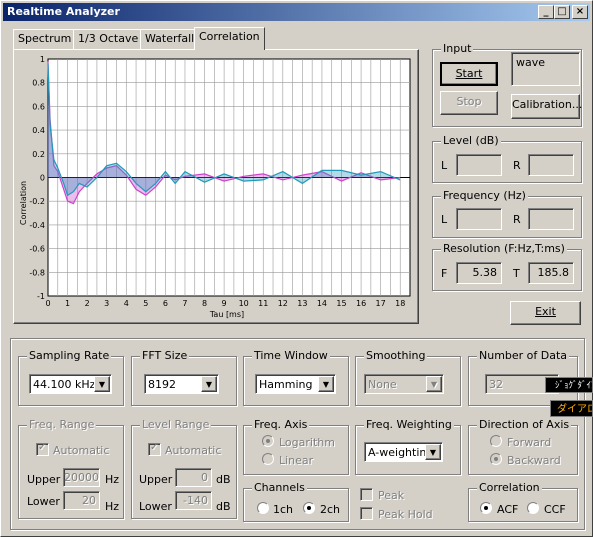 The height and width of the screenshot is (537, 593). Describe the element at coordinates (486, 508) in the screenshot. I see `correlation-acf-radio` at that location.